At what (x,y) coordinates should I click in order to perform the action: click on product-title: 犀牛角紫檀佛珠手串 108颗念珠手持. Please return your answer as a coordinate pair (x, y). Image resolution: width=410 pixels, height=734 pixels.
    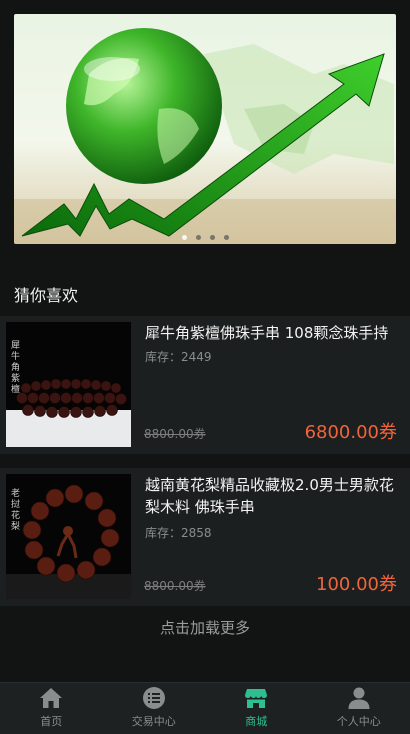
    Looking at the image, I should click on (274, 333).